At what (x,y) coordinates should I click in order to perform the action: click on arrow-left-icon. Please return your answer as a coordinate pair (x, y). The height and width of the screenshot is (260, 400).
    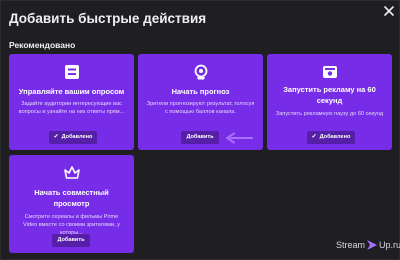
    Looking at the image, I should click on (239, 138).